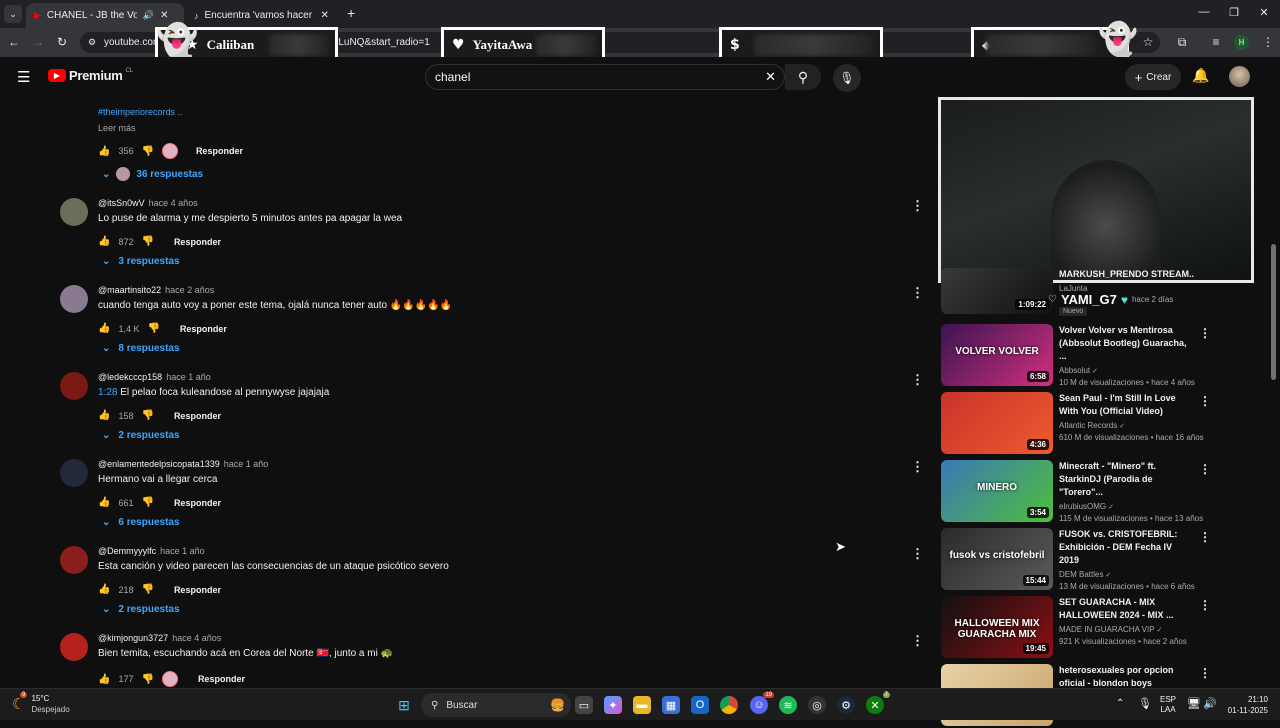  What do you see at coordinates (13, 14) in the screenshot?
I see `tab-list-button: ⌄` at bounding box center [13, 14].